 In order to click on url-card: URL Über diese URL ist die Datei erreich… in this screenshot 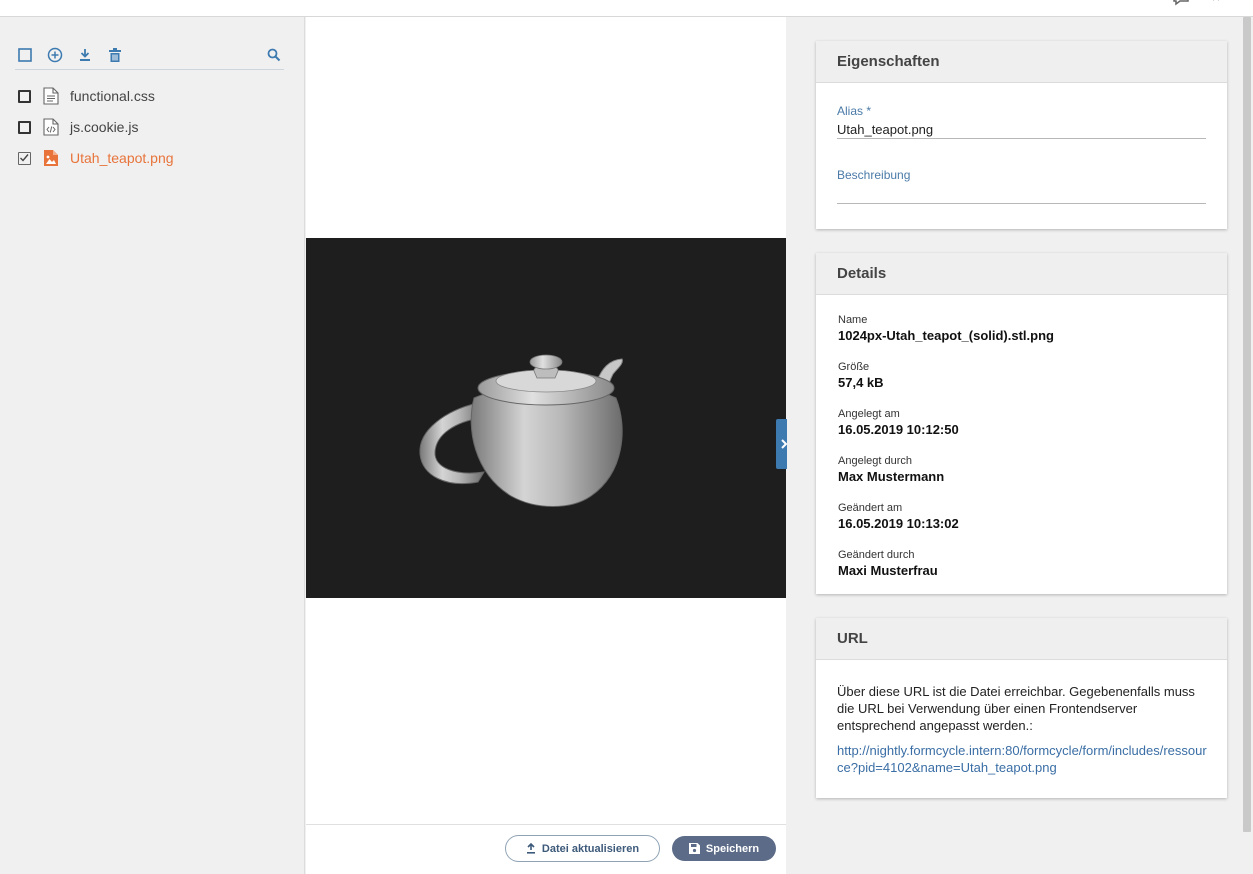, I will do `click(1021, 708)`.